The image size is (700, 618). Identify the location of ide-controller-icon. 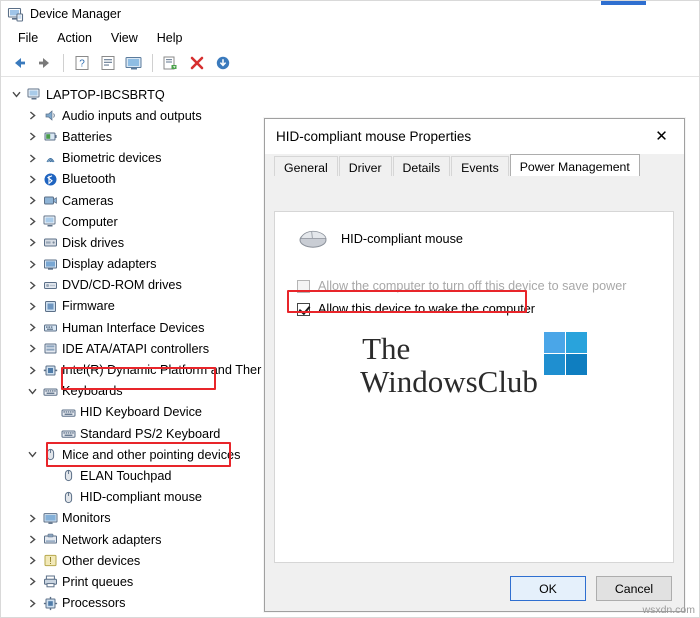
(50, 348).